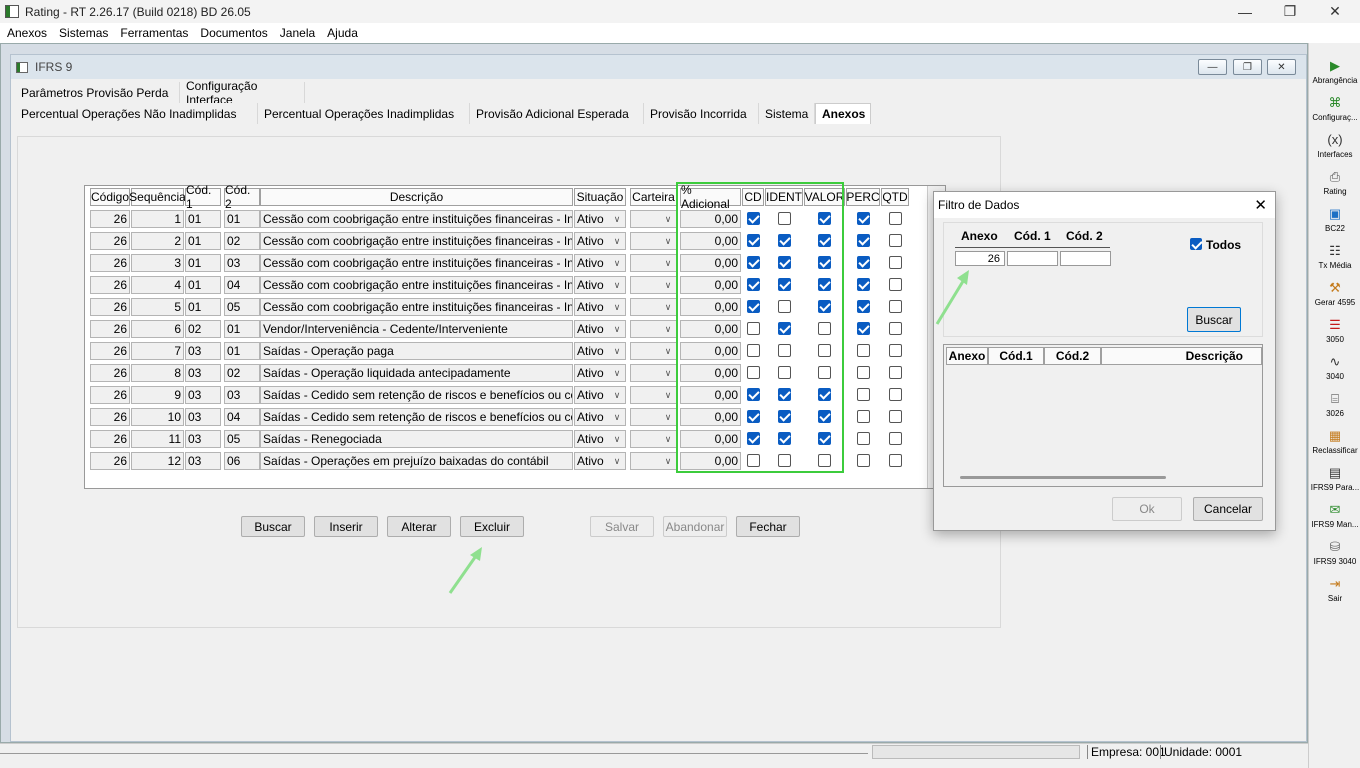 The image size is (1360, 768). What do you see at coordinates (157, 285) in the screenshot?
I see `cell-seq: 4` at bounding box center [157, 285].